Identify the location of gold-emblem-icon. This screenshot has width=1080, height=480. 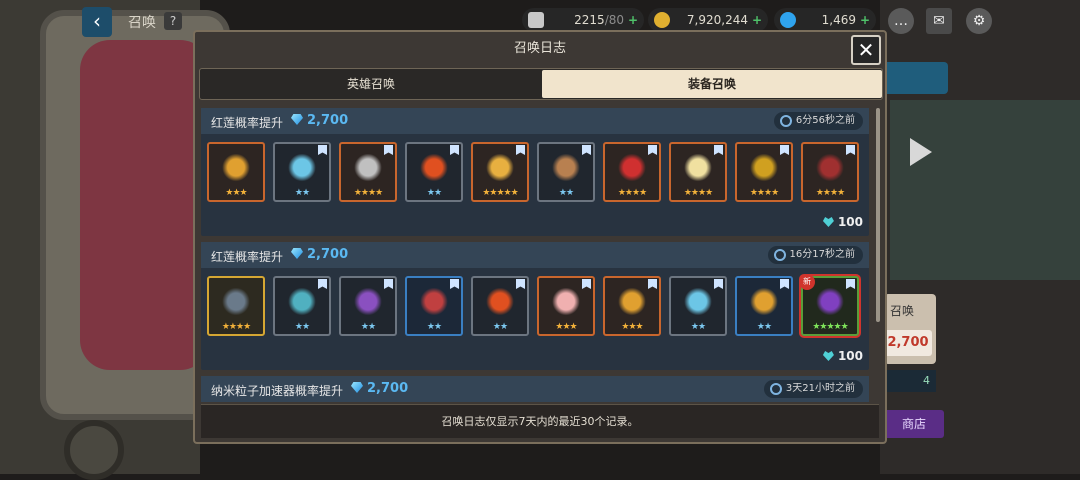
(764, 169).